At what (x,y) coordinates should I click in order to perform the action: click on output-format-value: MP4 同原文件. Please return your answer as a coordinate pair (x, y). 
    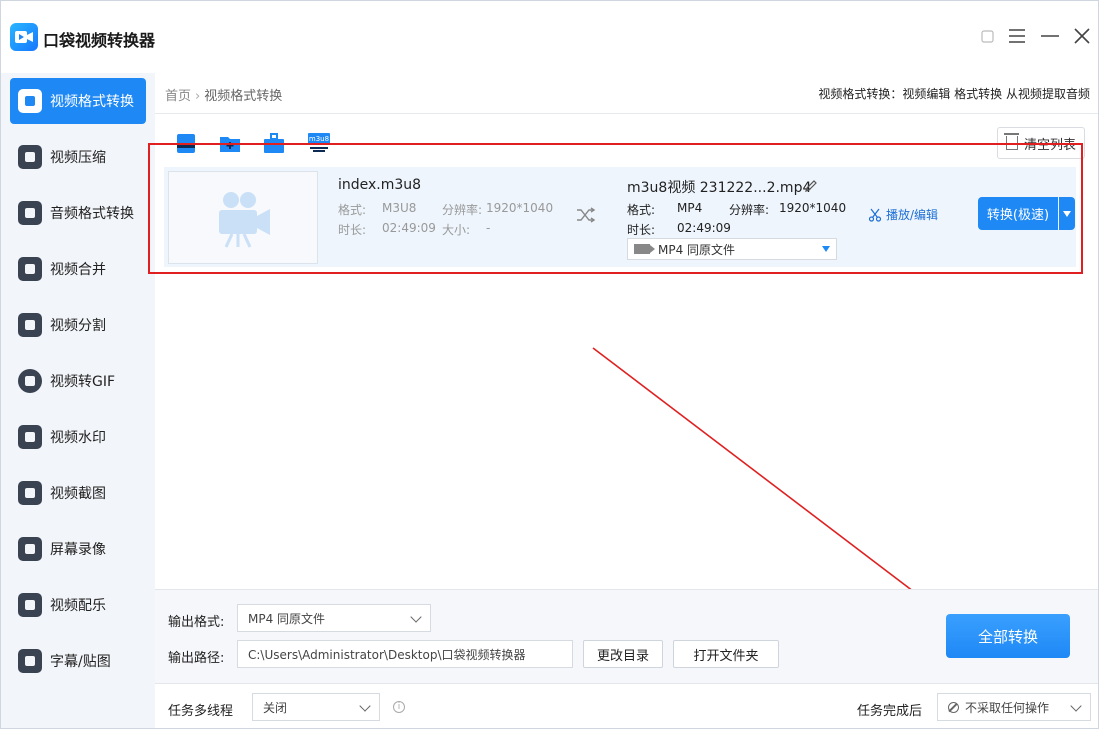
    Looking at the image, I should click on (287, 618).